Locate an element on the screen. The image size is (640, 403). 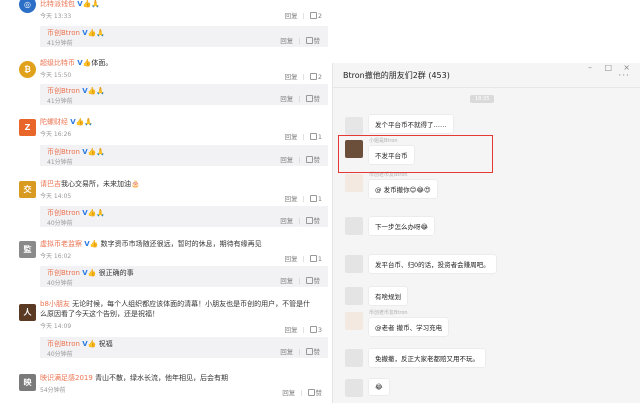
message-bubble: 有啥规划 is located at coordinates (388, 296).